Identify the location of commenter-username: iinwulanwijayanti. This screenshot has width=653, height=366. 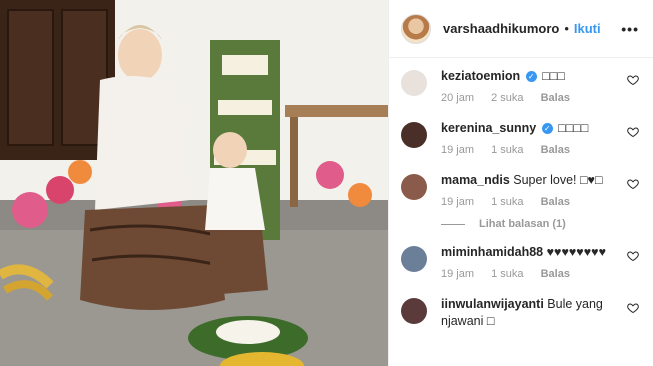
(492, 304).